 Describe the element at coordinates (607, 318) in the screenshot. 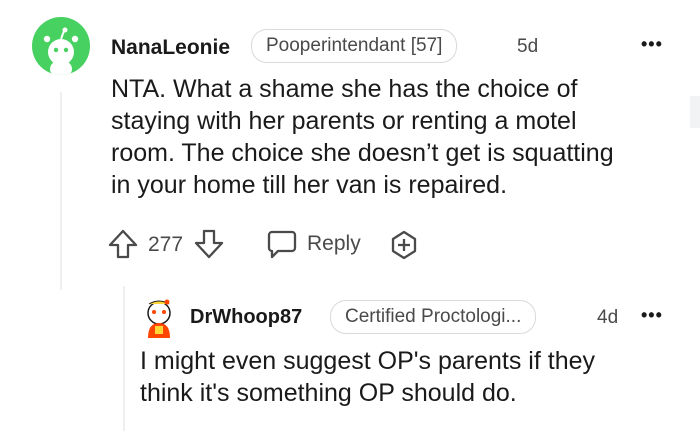

I see `reply-timestamp: 4d` at that location.